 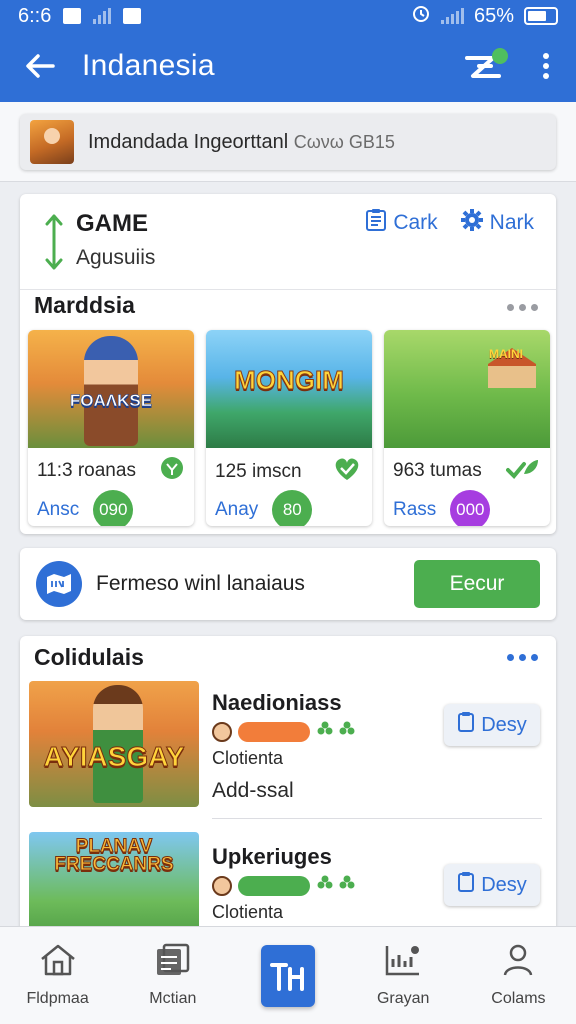 What do you see at coordinates (344, 141) in the screenshot?
I see `search-suffix: Cωνω GB15` at bounding box center [344, 141].